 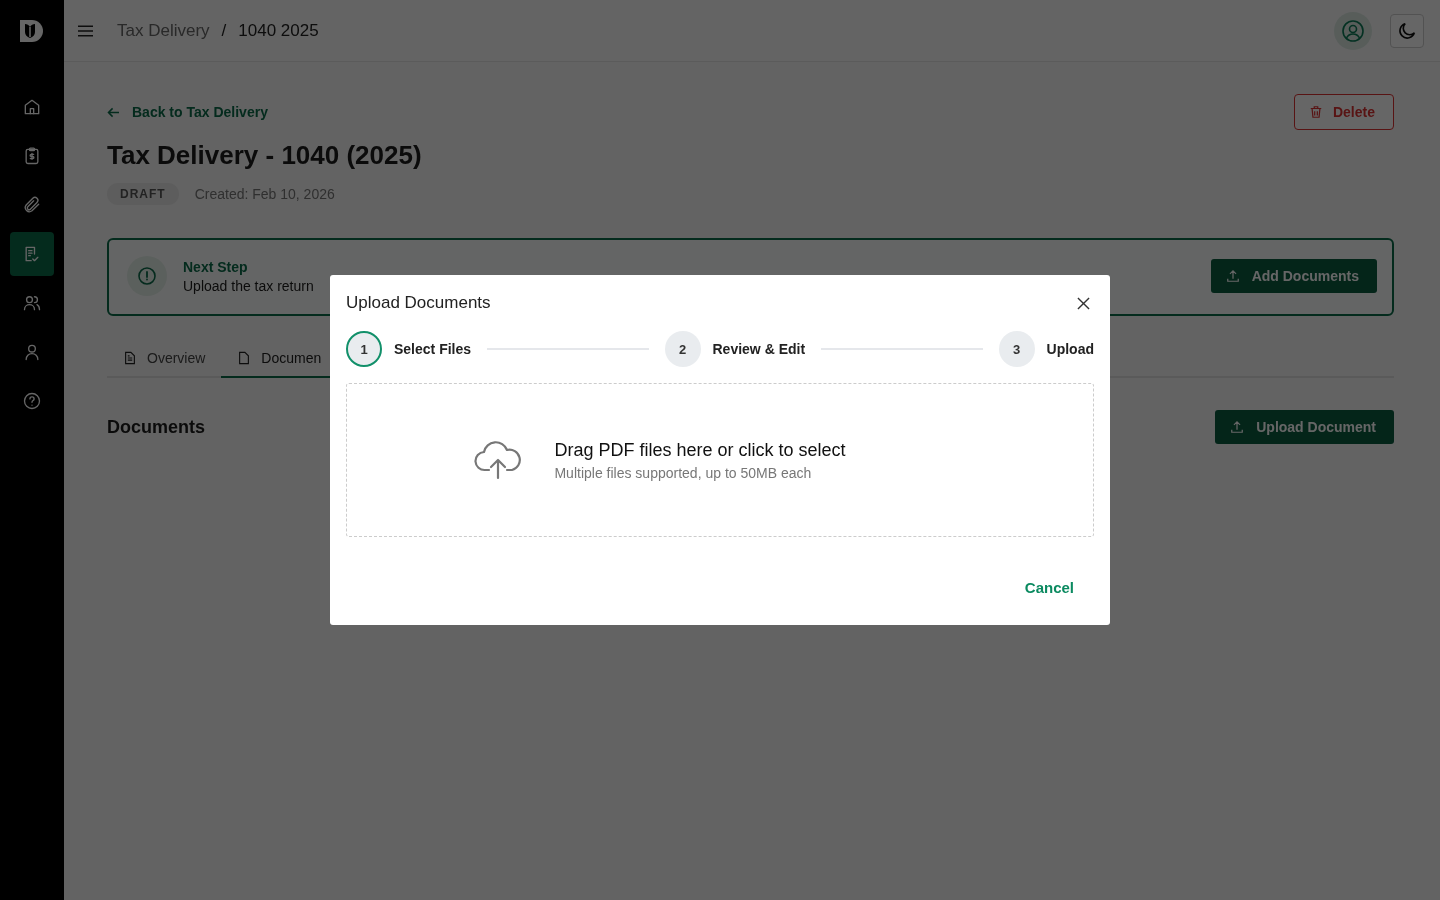 I want to click on step-number: 3, so click(x=1016, y=349).